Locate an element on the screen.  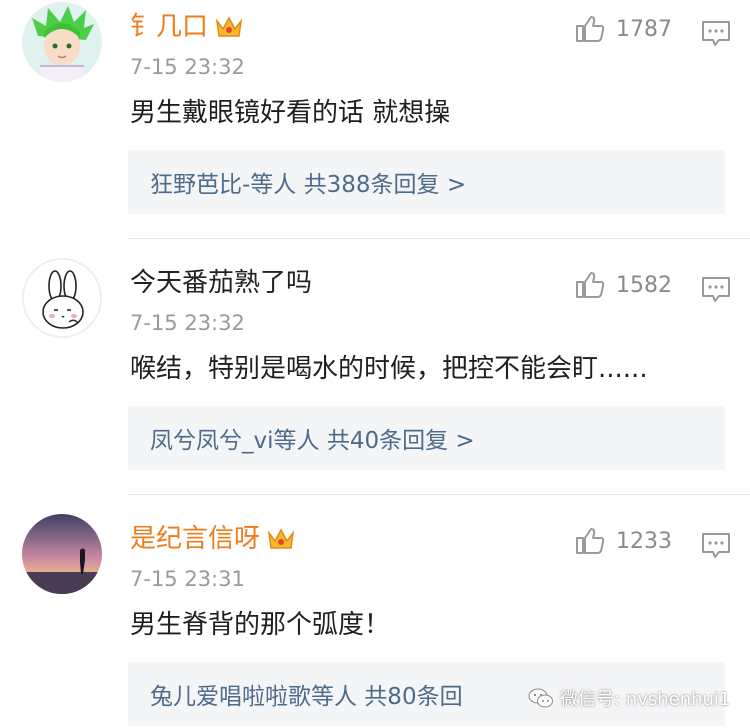
like-button: 1582 is located at coordinates (623, 285).